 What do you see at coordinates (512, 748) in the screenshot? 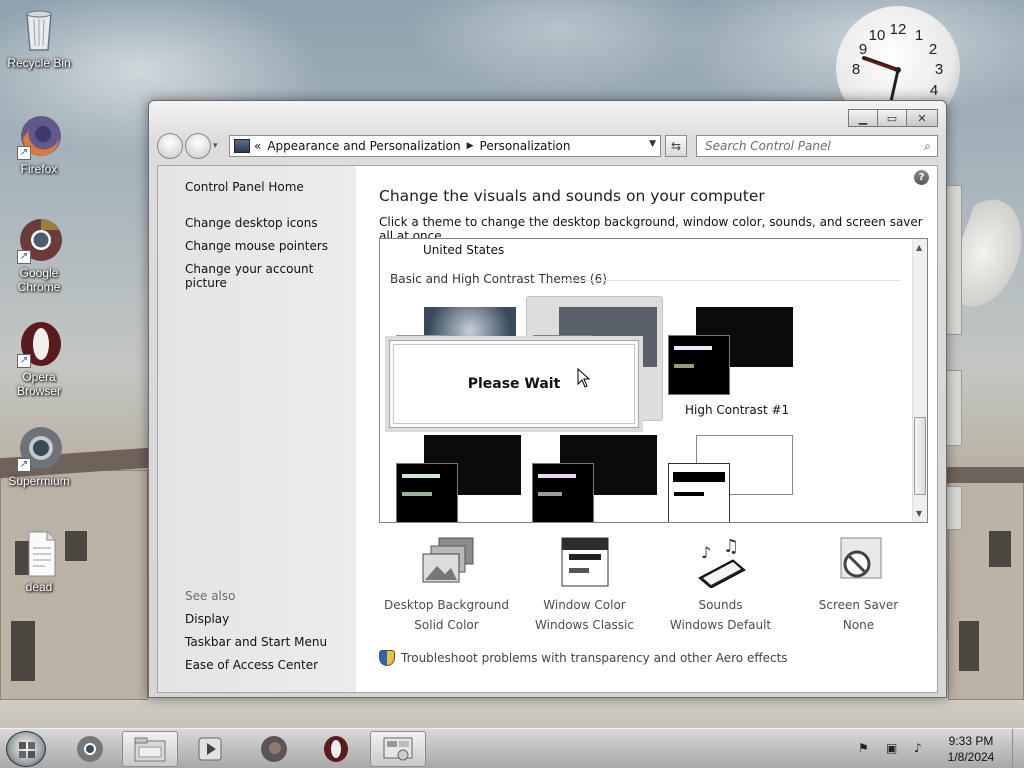
I see `taskbar: ⚑ ▣ ♪ 9:33 PM 1/8/2024` at bounding box center [512, 748].